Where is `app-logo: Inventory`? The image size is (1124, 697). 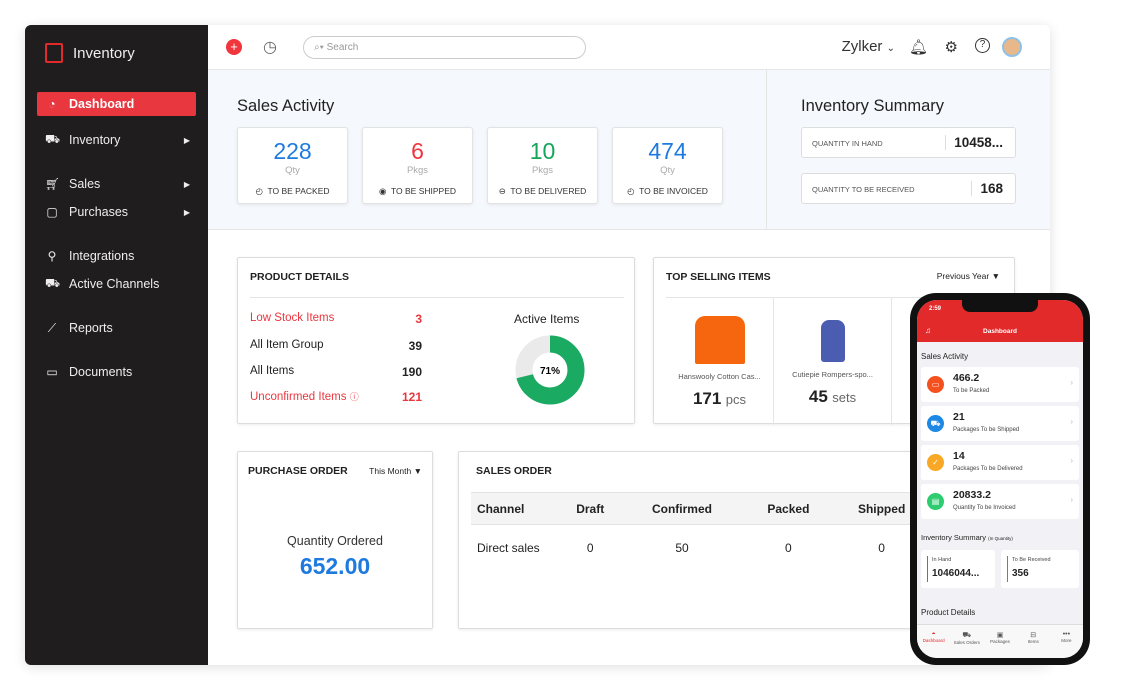 app-logo: Inventory is located at coordinates (90, 53).